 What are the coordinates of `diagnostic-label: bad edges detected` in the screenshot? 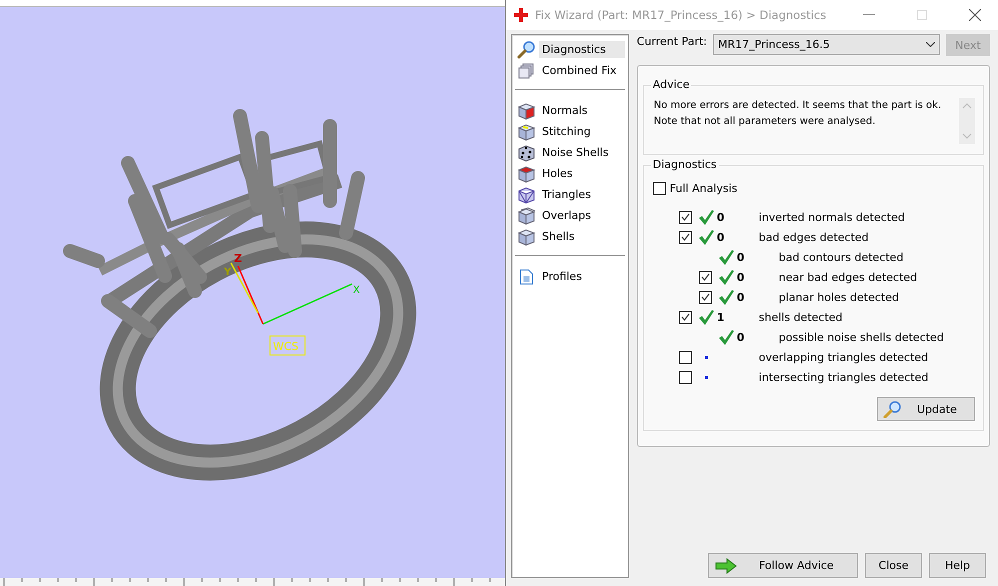 It's located at (813, 237).